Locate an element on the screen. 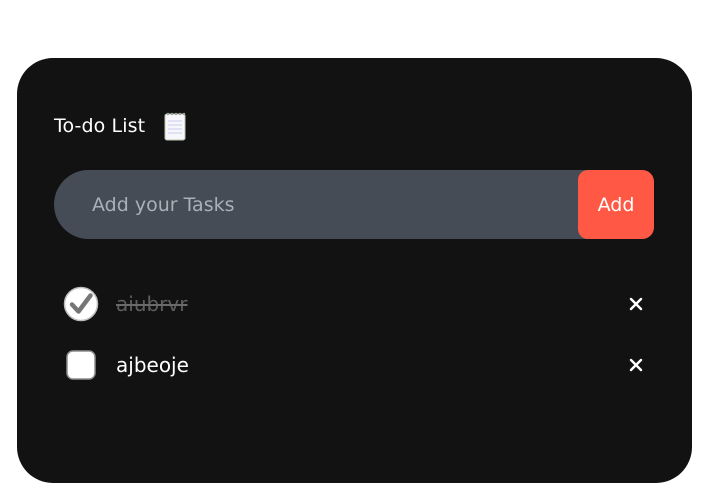  task-checkbox-checked is located at coordinates (81, 304).